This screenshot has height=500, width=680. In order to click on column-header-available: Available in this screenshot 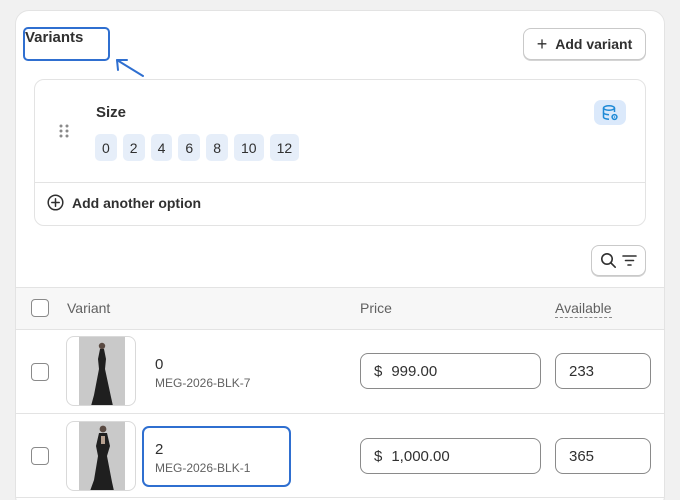, I will do `click(583, 309)`.